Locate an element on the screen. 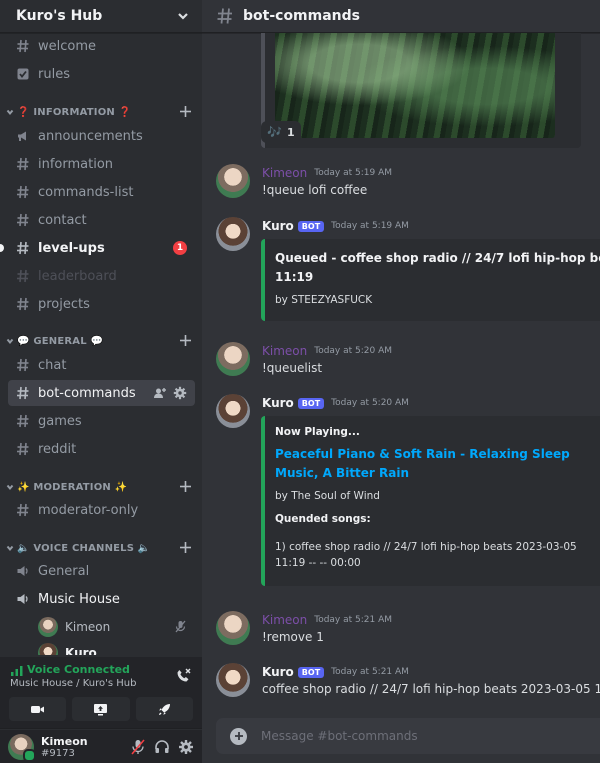  voice-channel-music-house: Music House is located at coordinates (101, 599).